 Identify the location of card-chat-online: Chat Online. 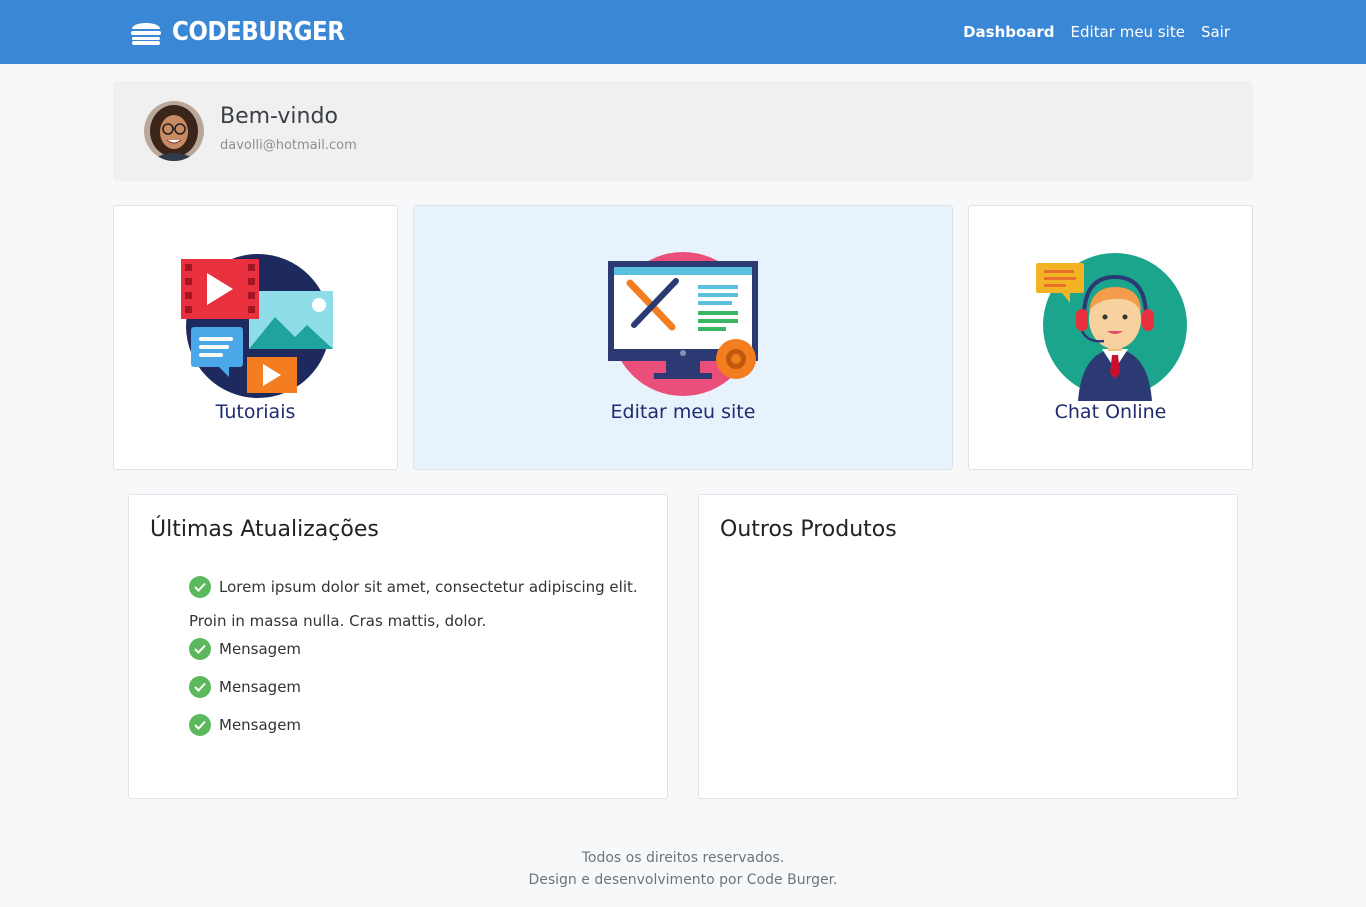
(1110, 337).